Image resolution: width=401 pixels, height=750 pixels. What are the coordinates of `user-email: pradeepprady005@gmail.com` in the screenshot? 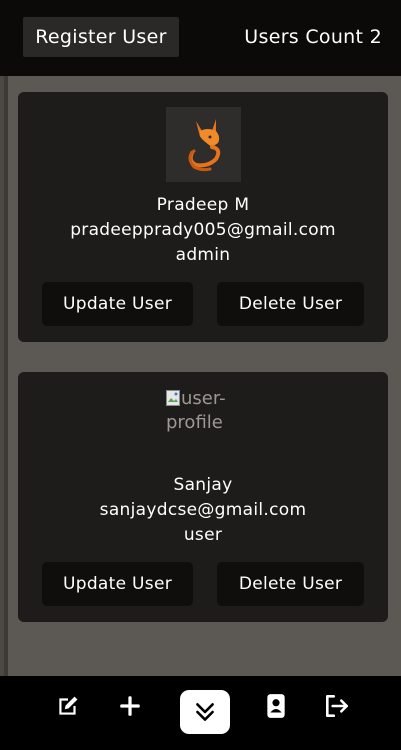 It's located at (203, 230).